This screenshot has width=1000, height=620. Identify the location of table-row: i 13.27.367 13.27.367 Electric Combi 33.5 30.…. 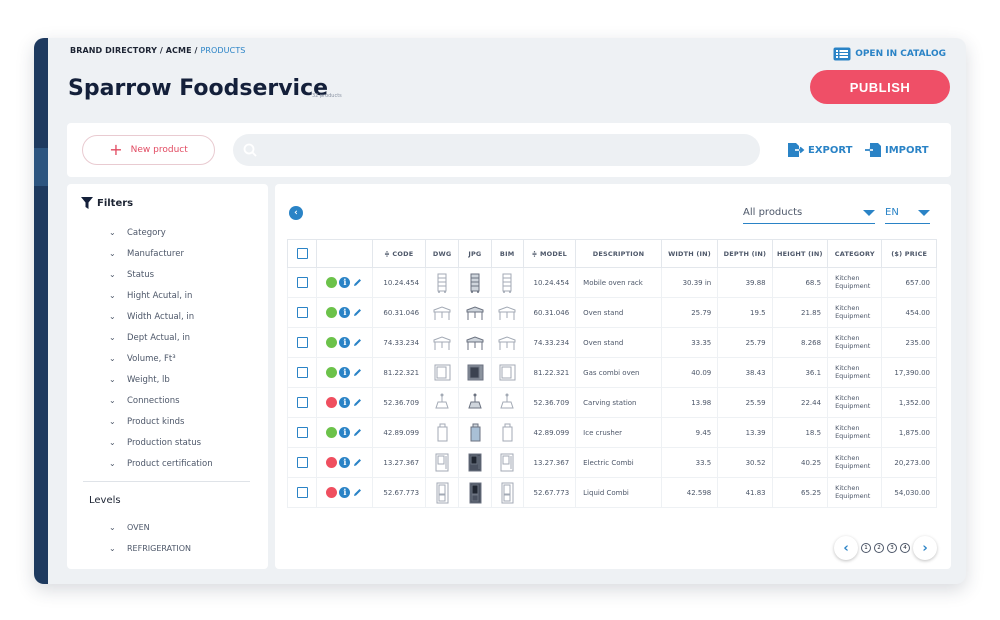
(611, 462).